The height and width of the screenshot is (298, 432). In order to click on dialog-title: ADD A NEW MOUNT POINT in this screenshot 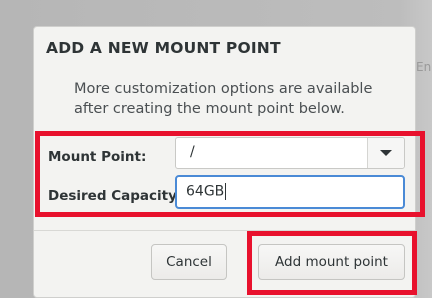, I will do `click(163, 48)`.